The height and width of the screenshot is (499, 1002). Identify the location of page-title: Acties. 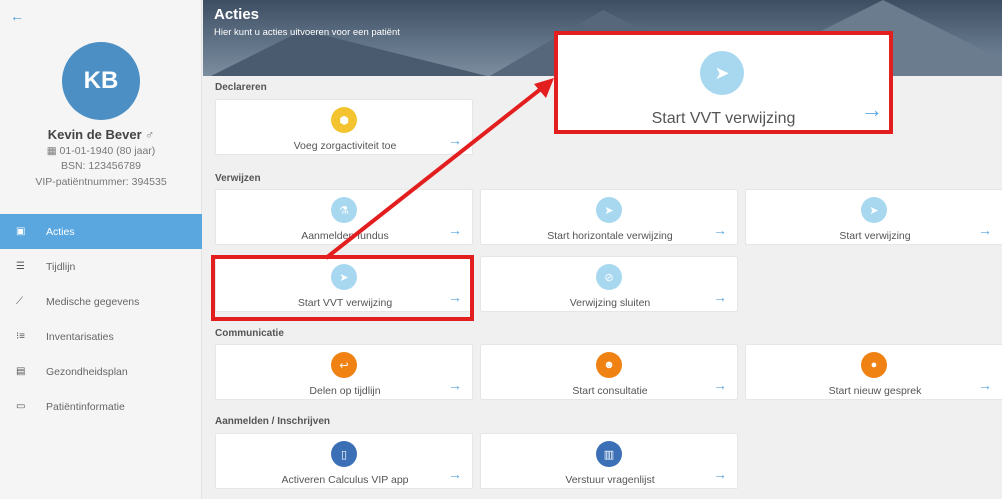
(237, 14).